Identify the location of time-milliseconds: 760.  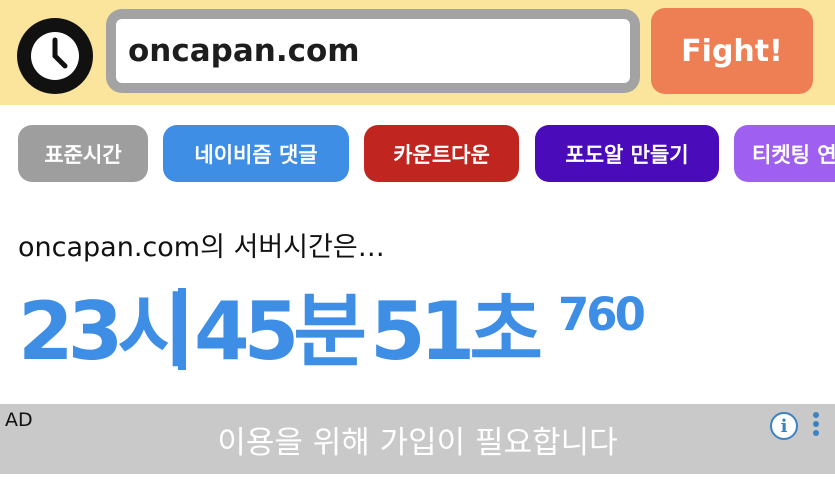
(602, 314).